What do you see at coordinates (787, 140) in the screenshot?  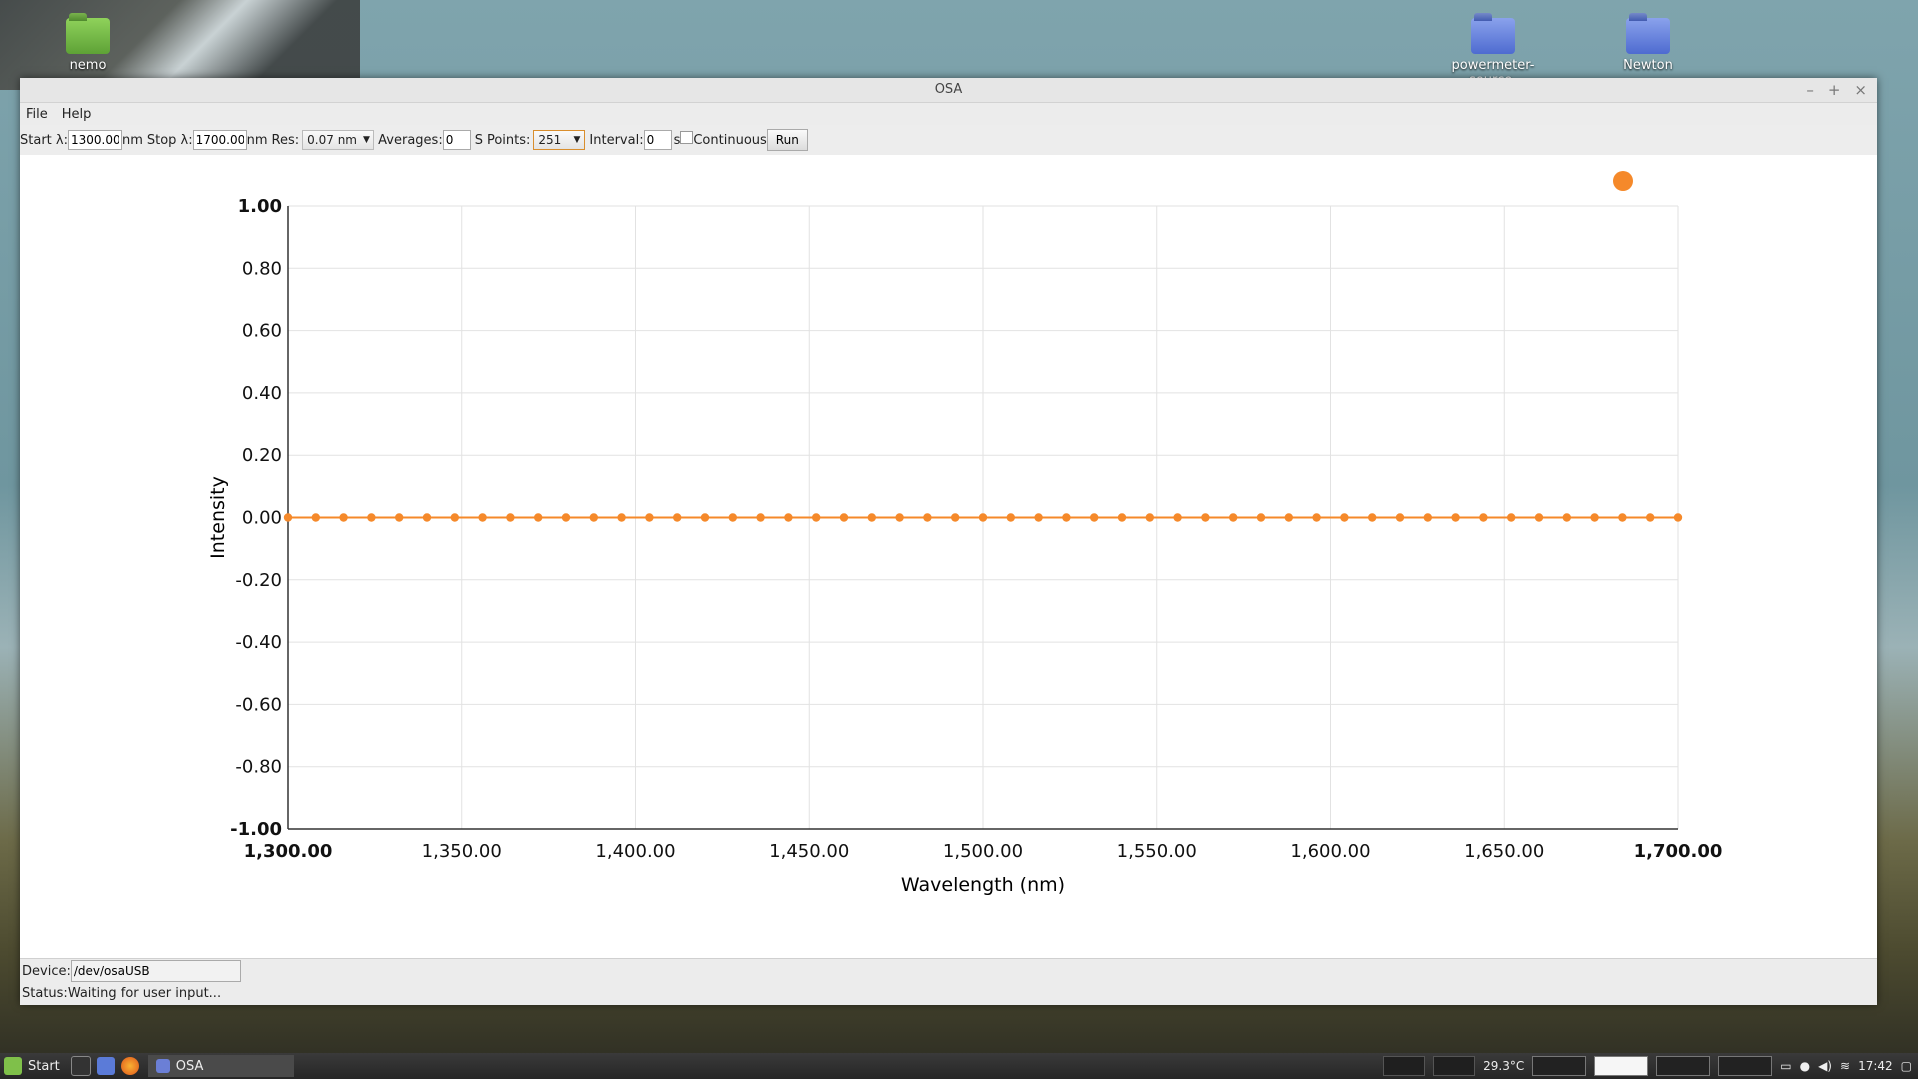 I see `run-button: Run` at bounding box center [787, 140].